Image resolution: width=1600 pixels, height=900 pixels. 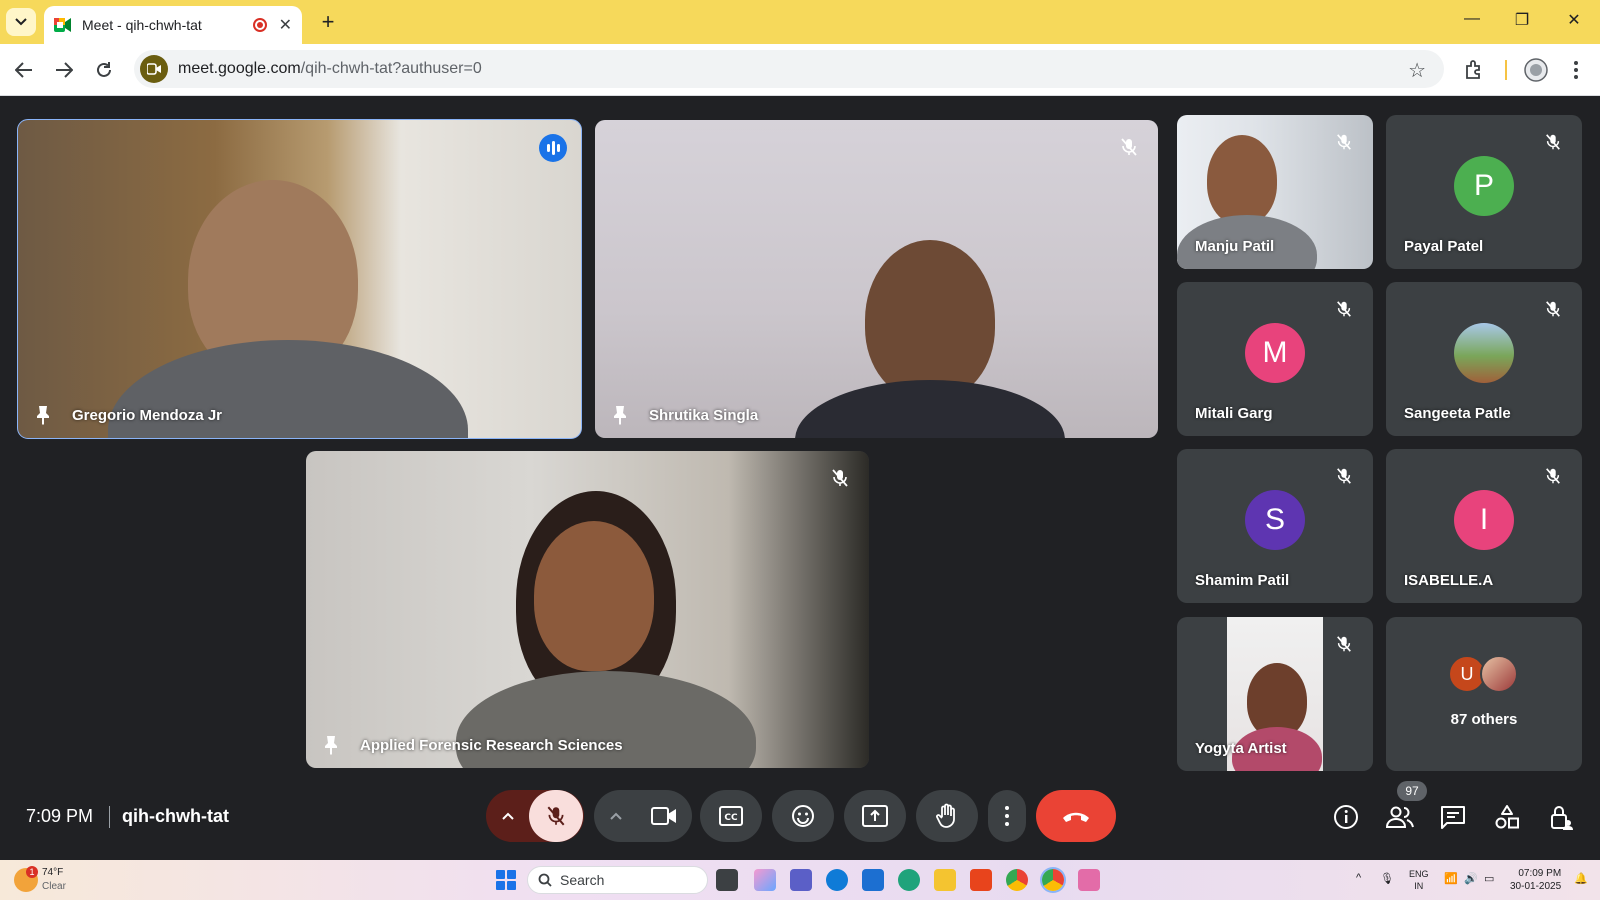 I want to click on arrow-right-icon, so click(x=64, y=70).